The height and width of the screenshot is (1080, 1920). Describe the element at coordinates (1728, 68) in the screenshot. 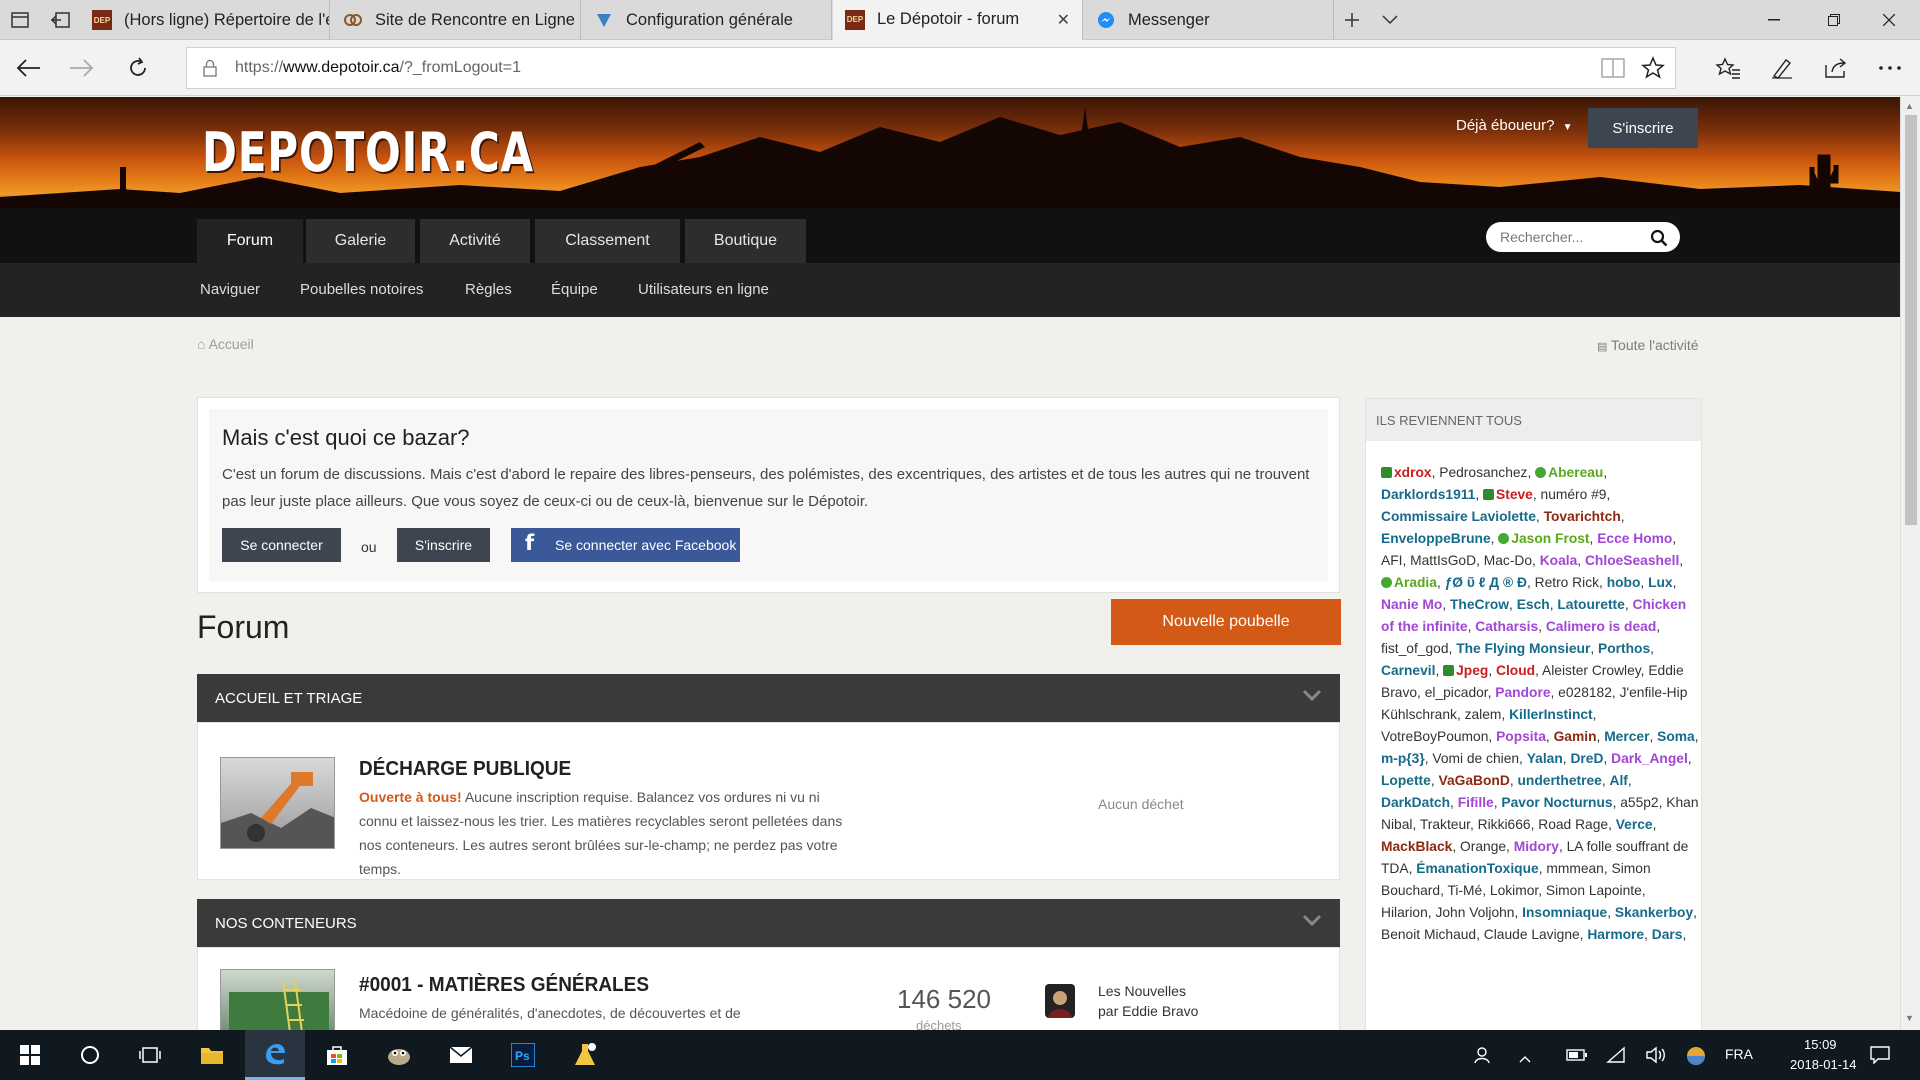

I see `favorites-hub-icon` at that location.